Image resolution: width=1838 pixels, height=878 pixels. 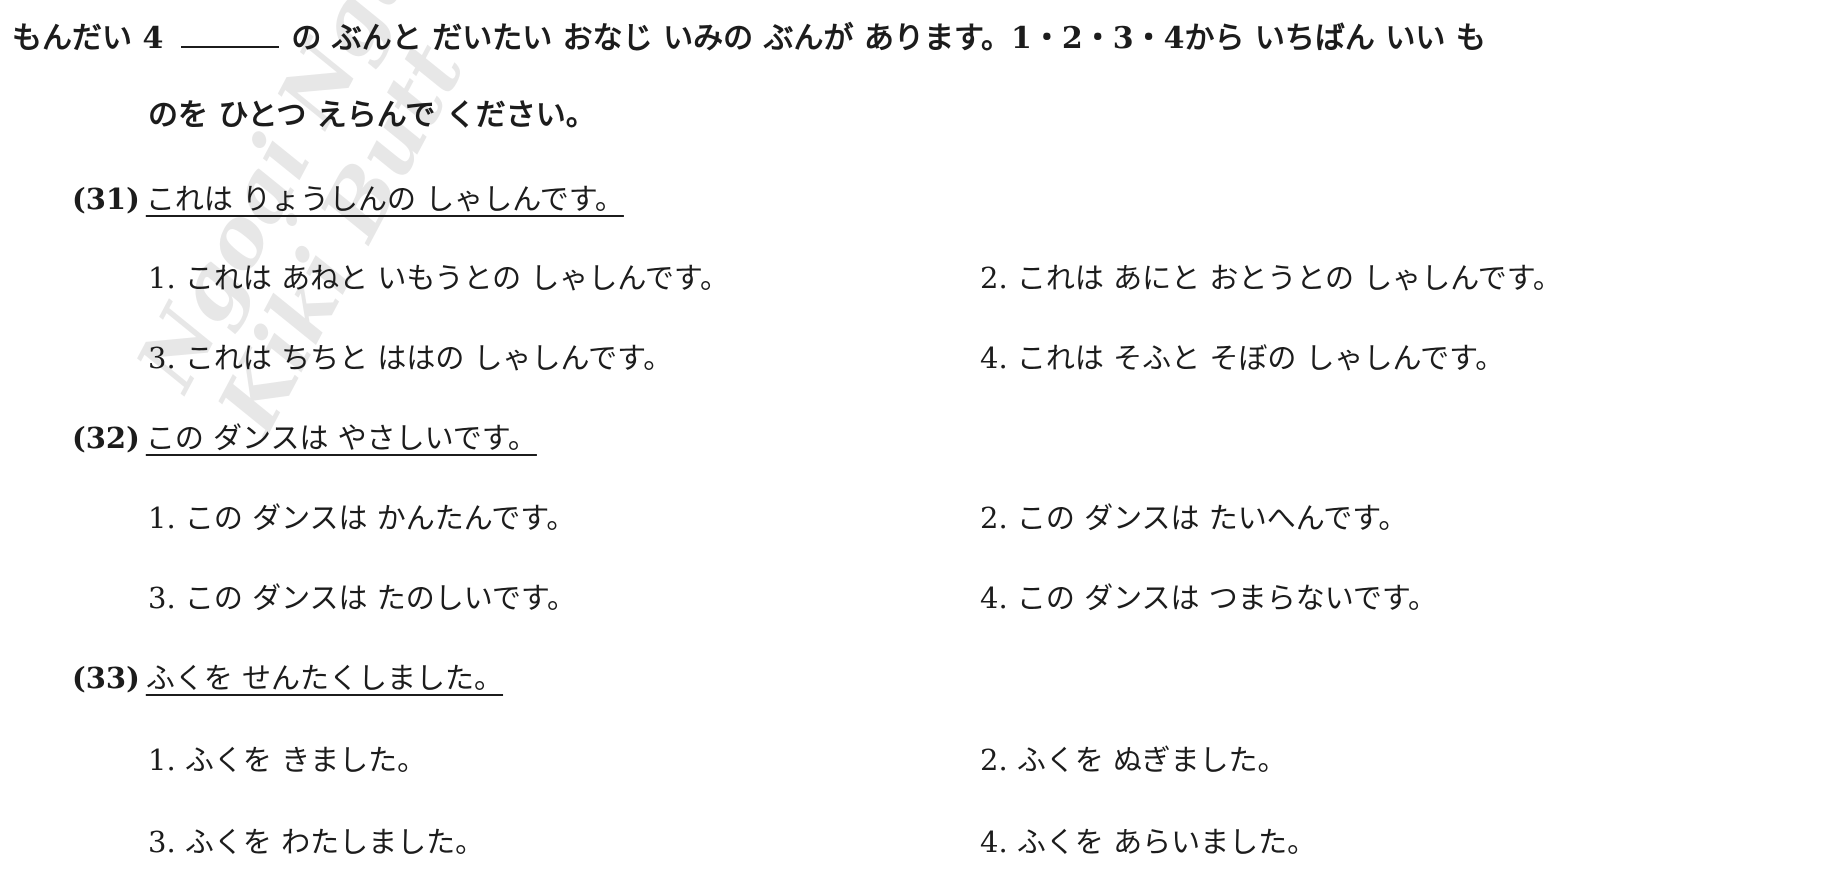 What do you see at coordinates (1133, 760) in the screenshot?
I see `option-33-2: 2. ふくを ぬぎました。` at bounding box center [1133, 760].